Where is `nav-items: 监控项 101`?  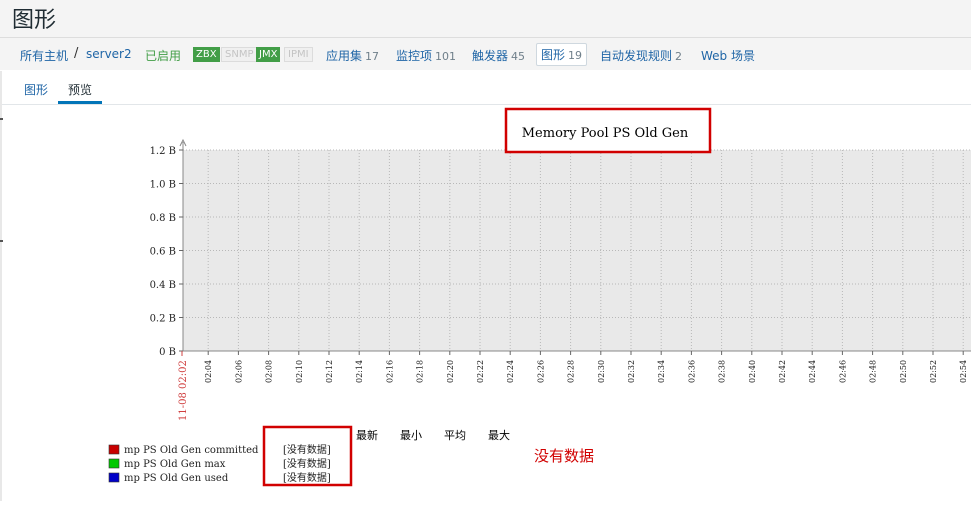 nav-items: 监控项 101 is located at coordinates (426, 55).